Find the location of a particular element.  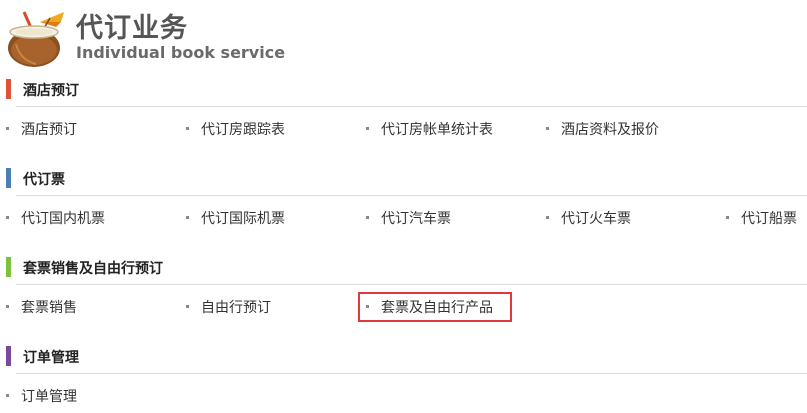

page-subtitle: Individual book service is located at coordinates (181, 52).